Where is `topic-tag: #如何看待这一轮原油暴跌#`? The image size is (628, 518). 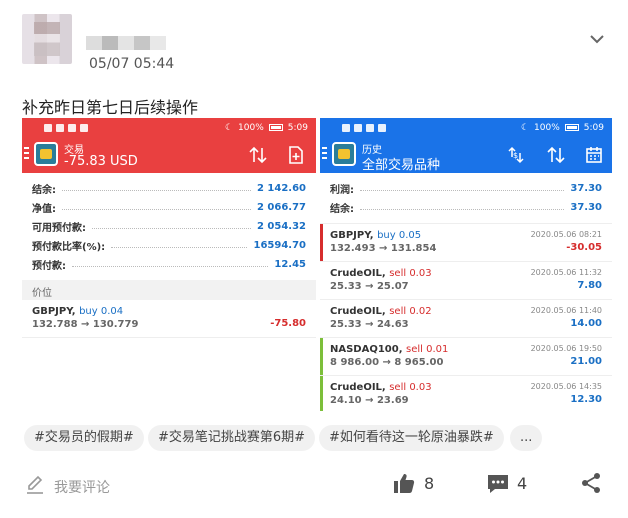 topic-tag: #如何看待这一轮原油暴跌# is located at coordinates (411, 438).